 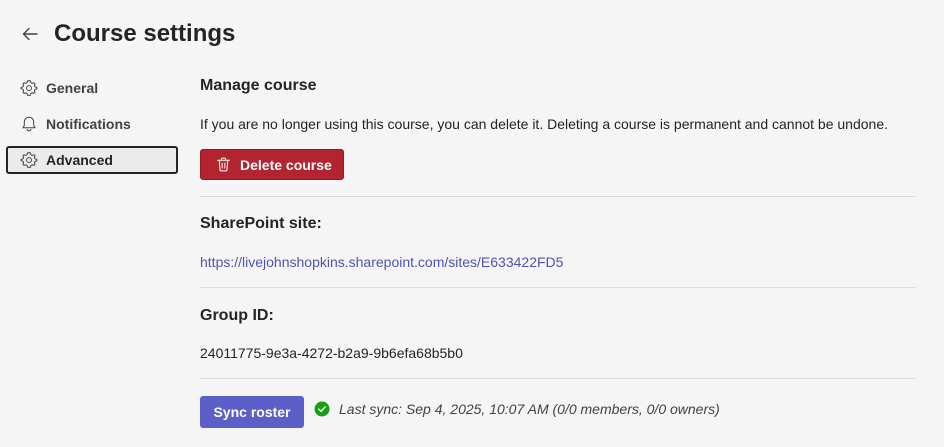 What do you see at coordinates (252, 412) in the screenshot?
I see `sync-roster-button: Sync roster` at bounding box center [252, 412].